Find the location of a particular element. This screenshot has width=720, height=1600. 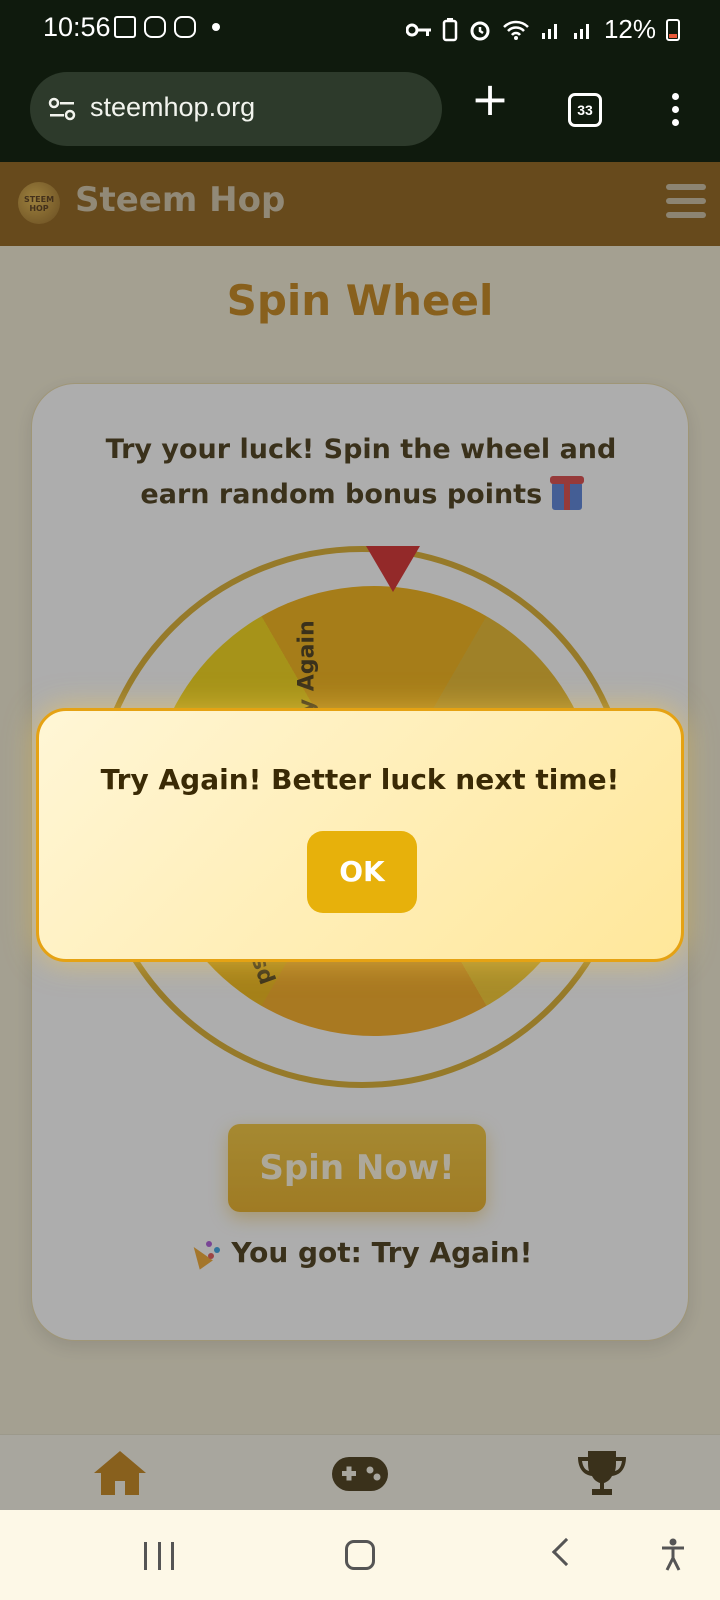

url-text: steemhop.org is located at coordinates (172, 107).